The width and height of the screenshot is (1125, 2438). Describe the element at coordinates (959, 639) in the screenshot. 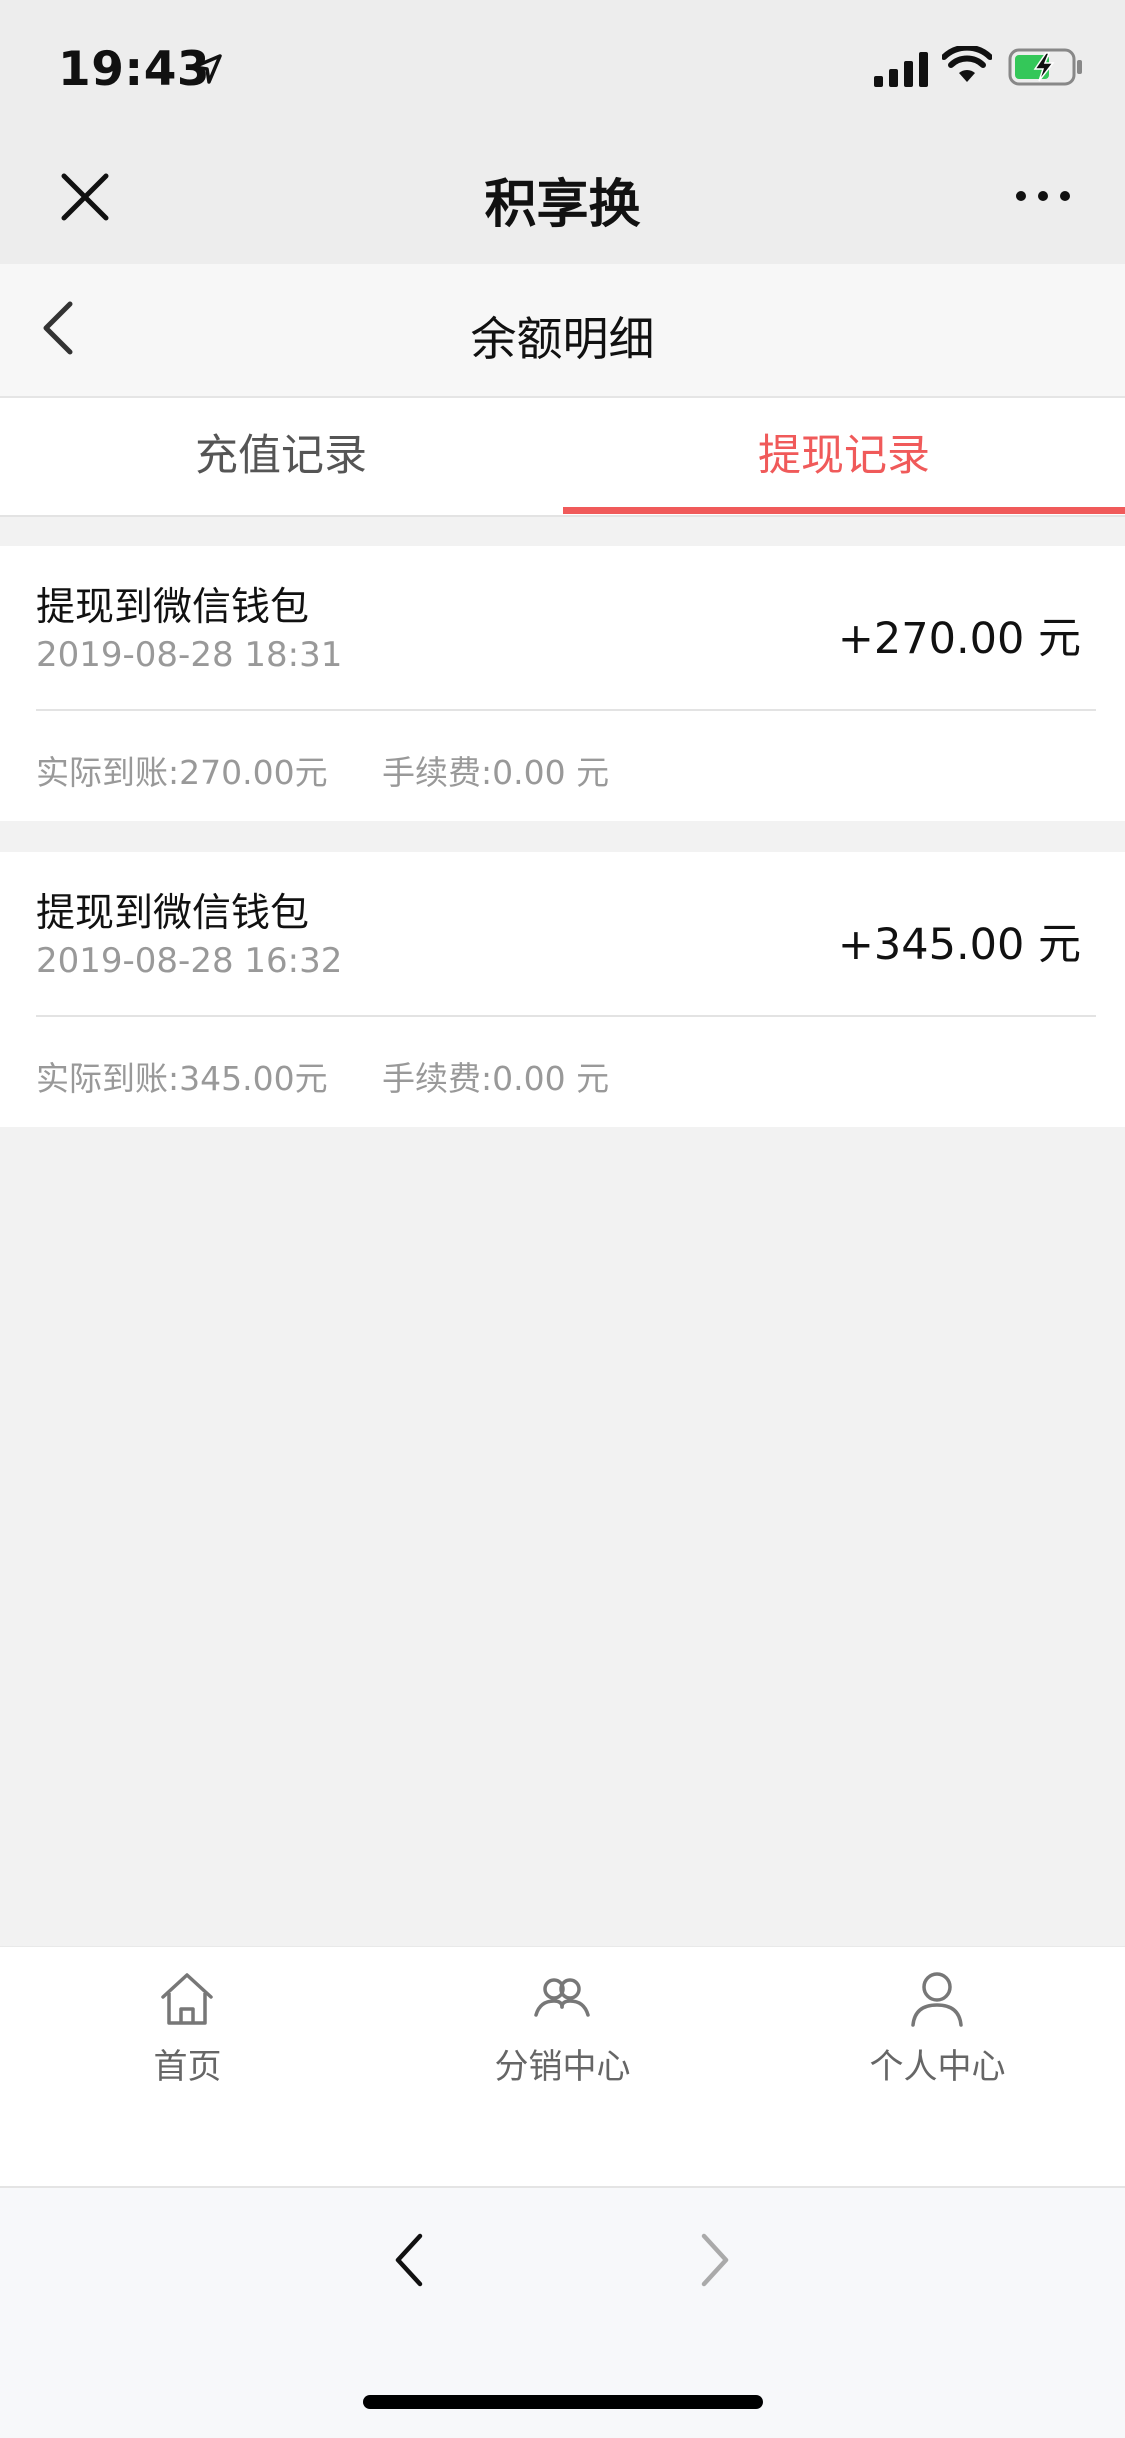

I see `record-amount: +270.00 元` at that location.